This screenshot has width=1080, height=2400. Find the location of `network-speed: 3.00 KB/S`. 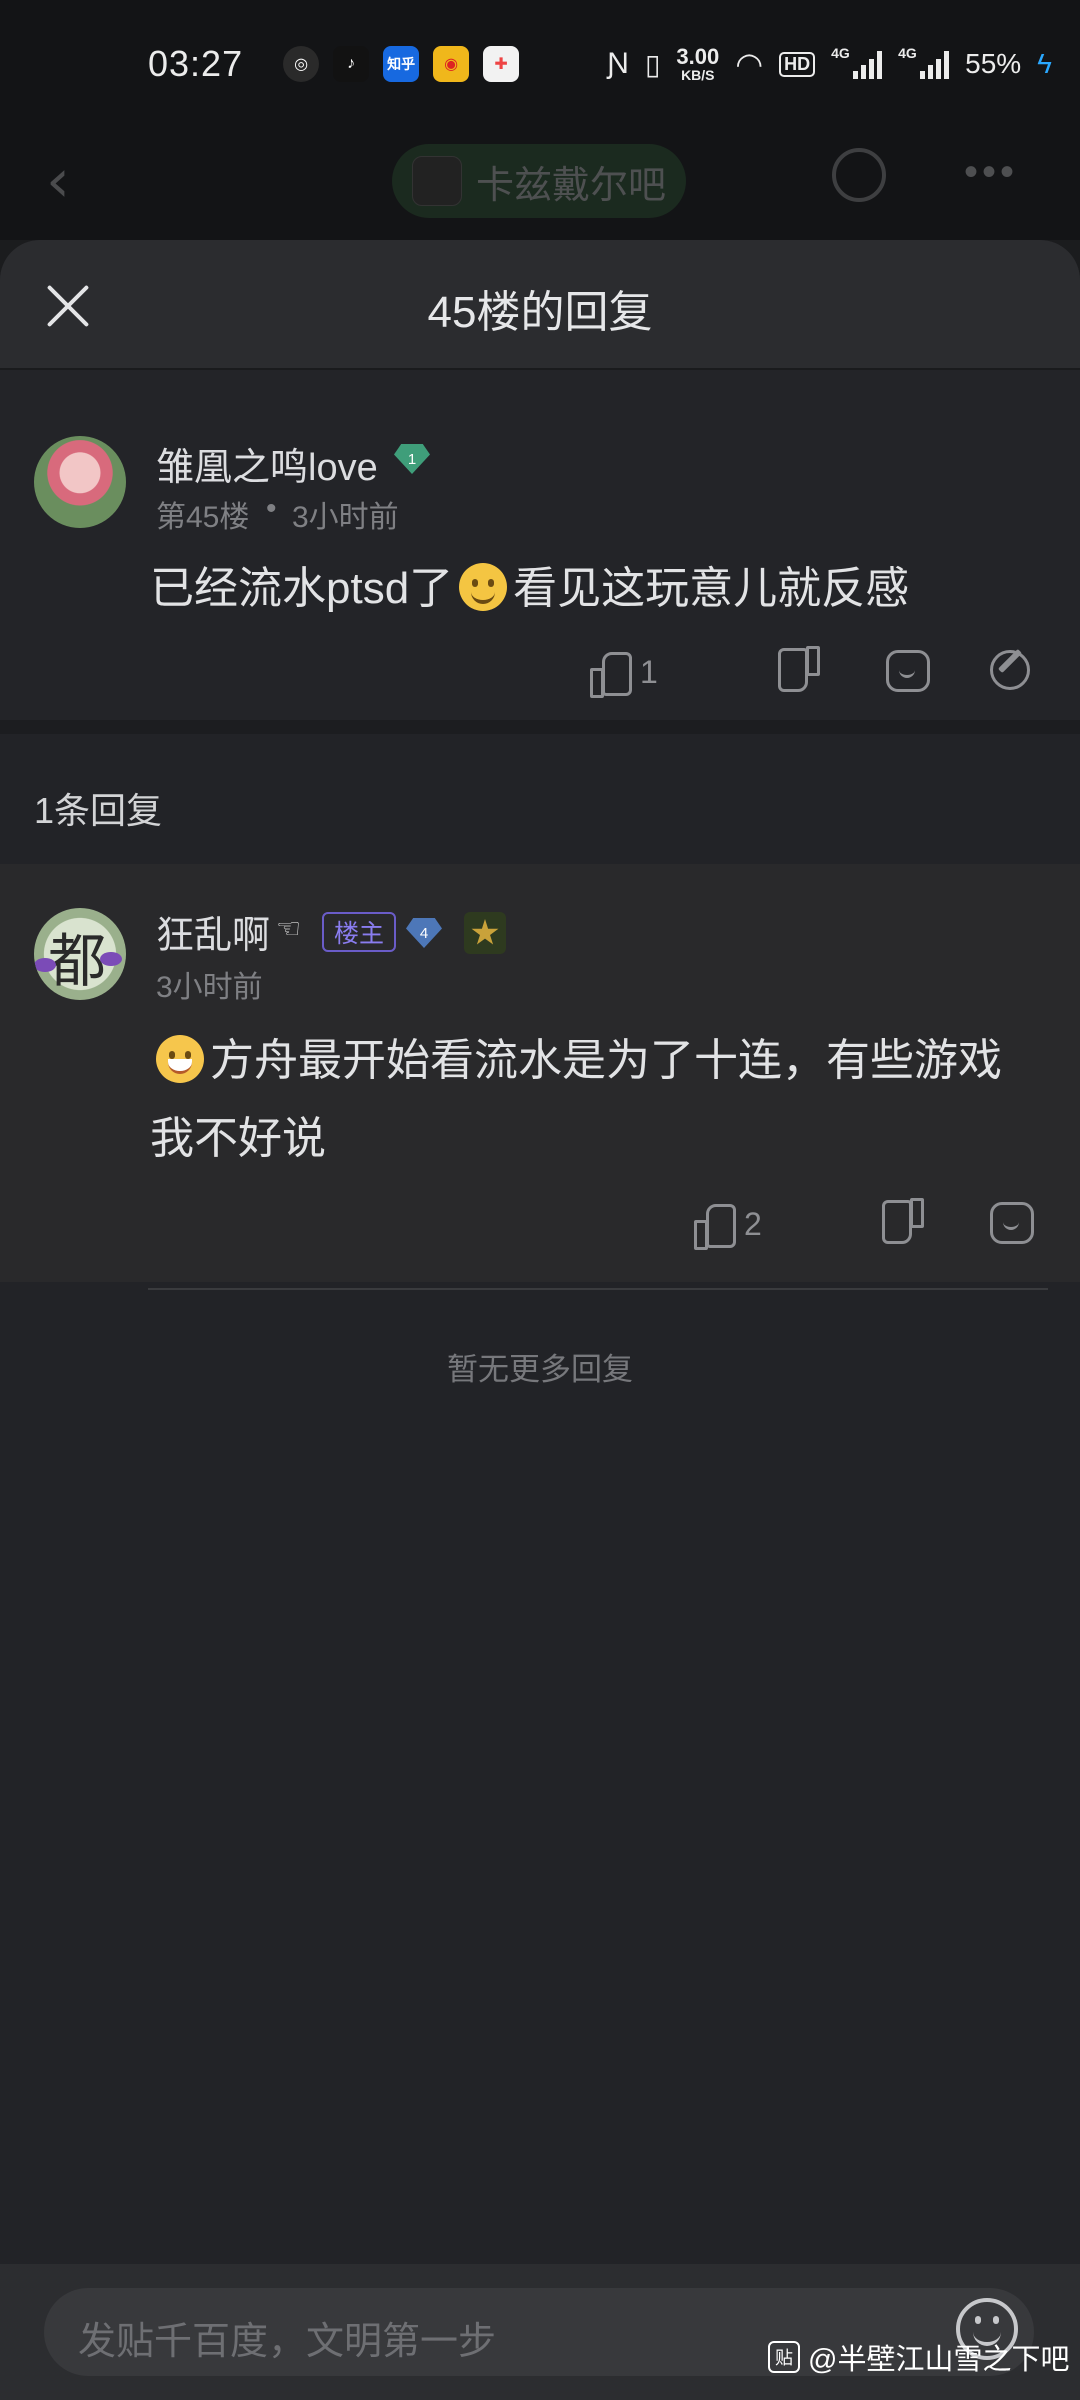

network-speed: 3.00 KB/S is located at coordinates (698, 63).